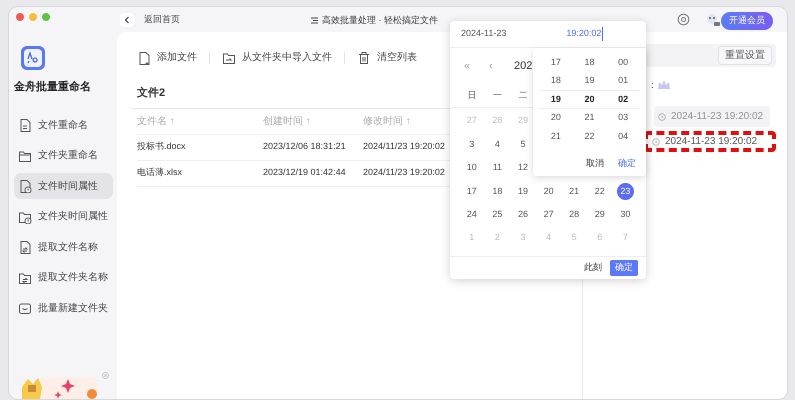  What do you see at coordinates (523, 145) in the screenshot?
I see `calendar-day: 5` at bounding box center [523, 145].